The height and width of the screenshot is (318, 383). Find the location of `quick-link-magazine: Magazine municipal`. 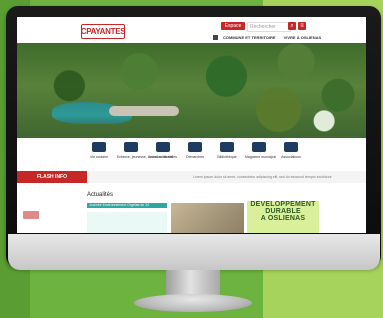

quick-link-magazine: Magazine municipal is located at coordinates (260, 155).